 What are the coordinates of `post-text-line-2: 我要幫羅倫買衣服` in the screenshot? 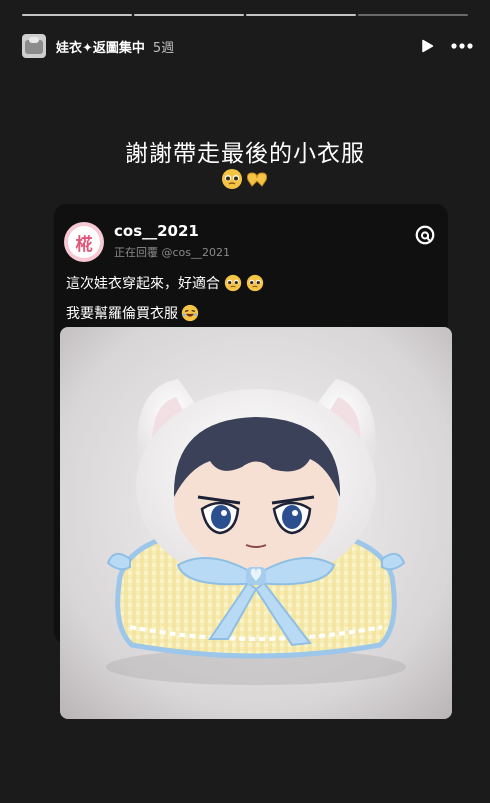 It's located at (132, 313).